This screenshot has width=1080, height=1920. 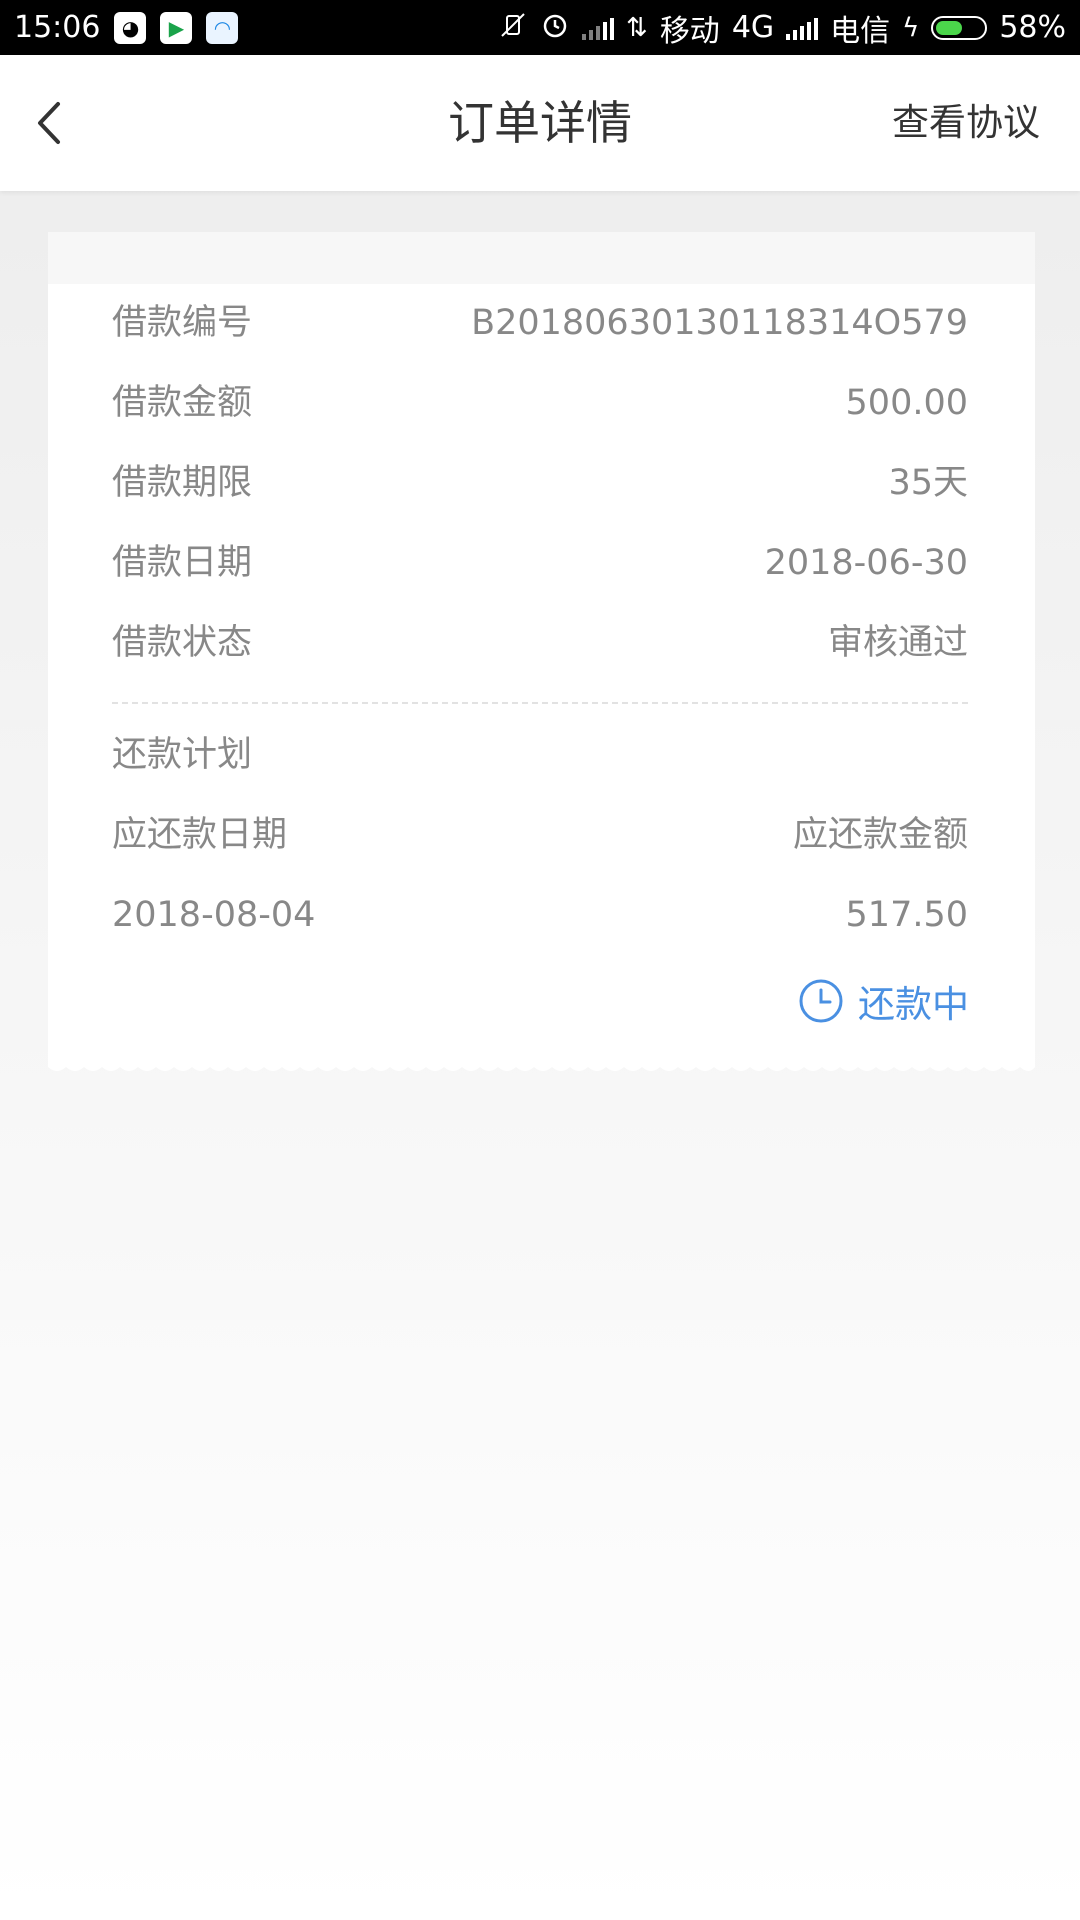 I want to click on battery-fill, so click(x=949, y=27).